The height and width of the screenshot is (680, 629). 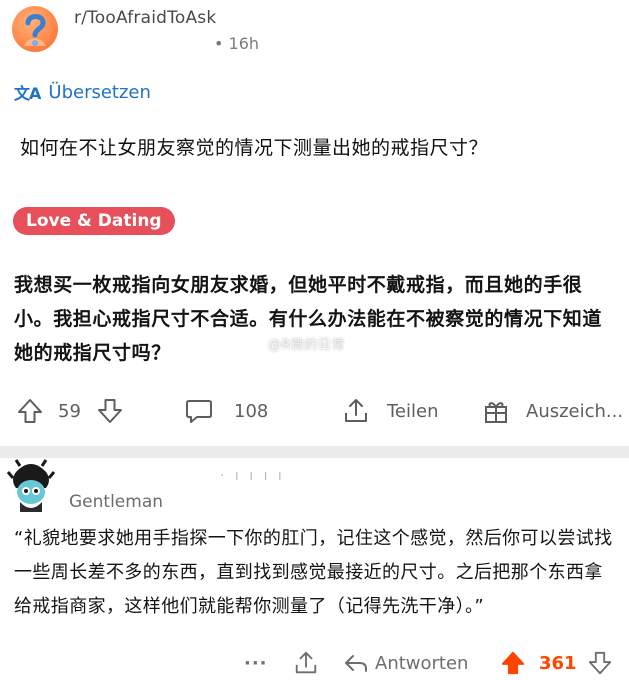 I want to click on comment-count: 108, so click(x=251, y=411).